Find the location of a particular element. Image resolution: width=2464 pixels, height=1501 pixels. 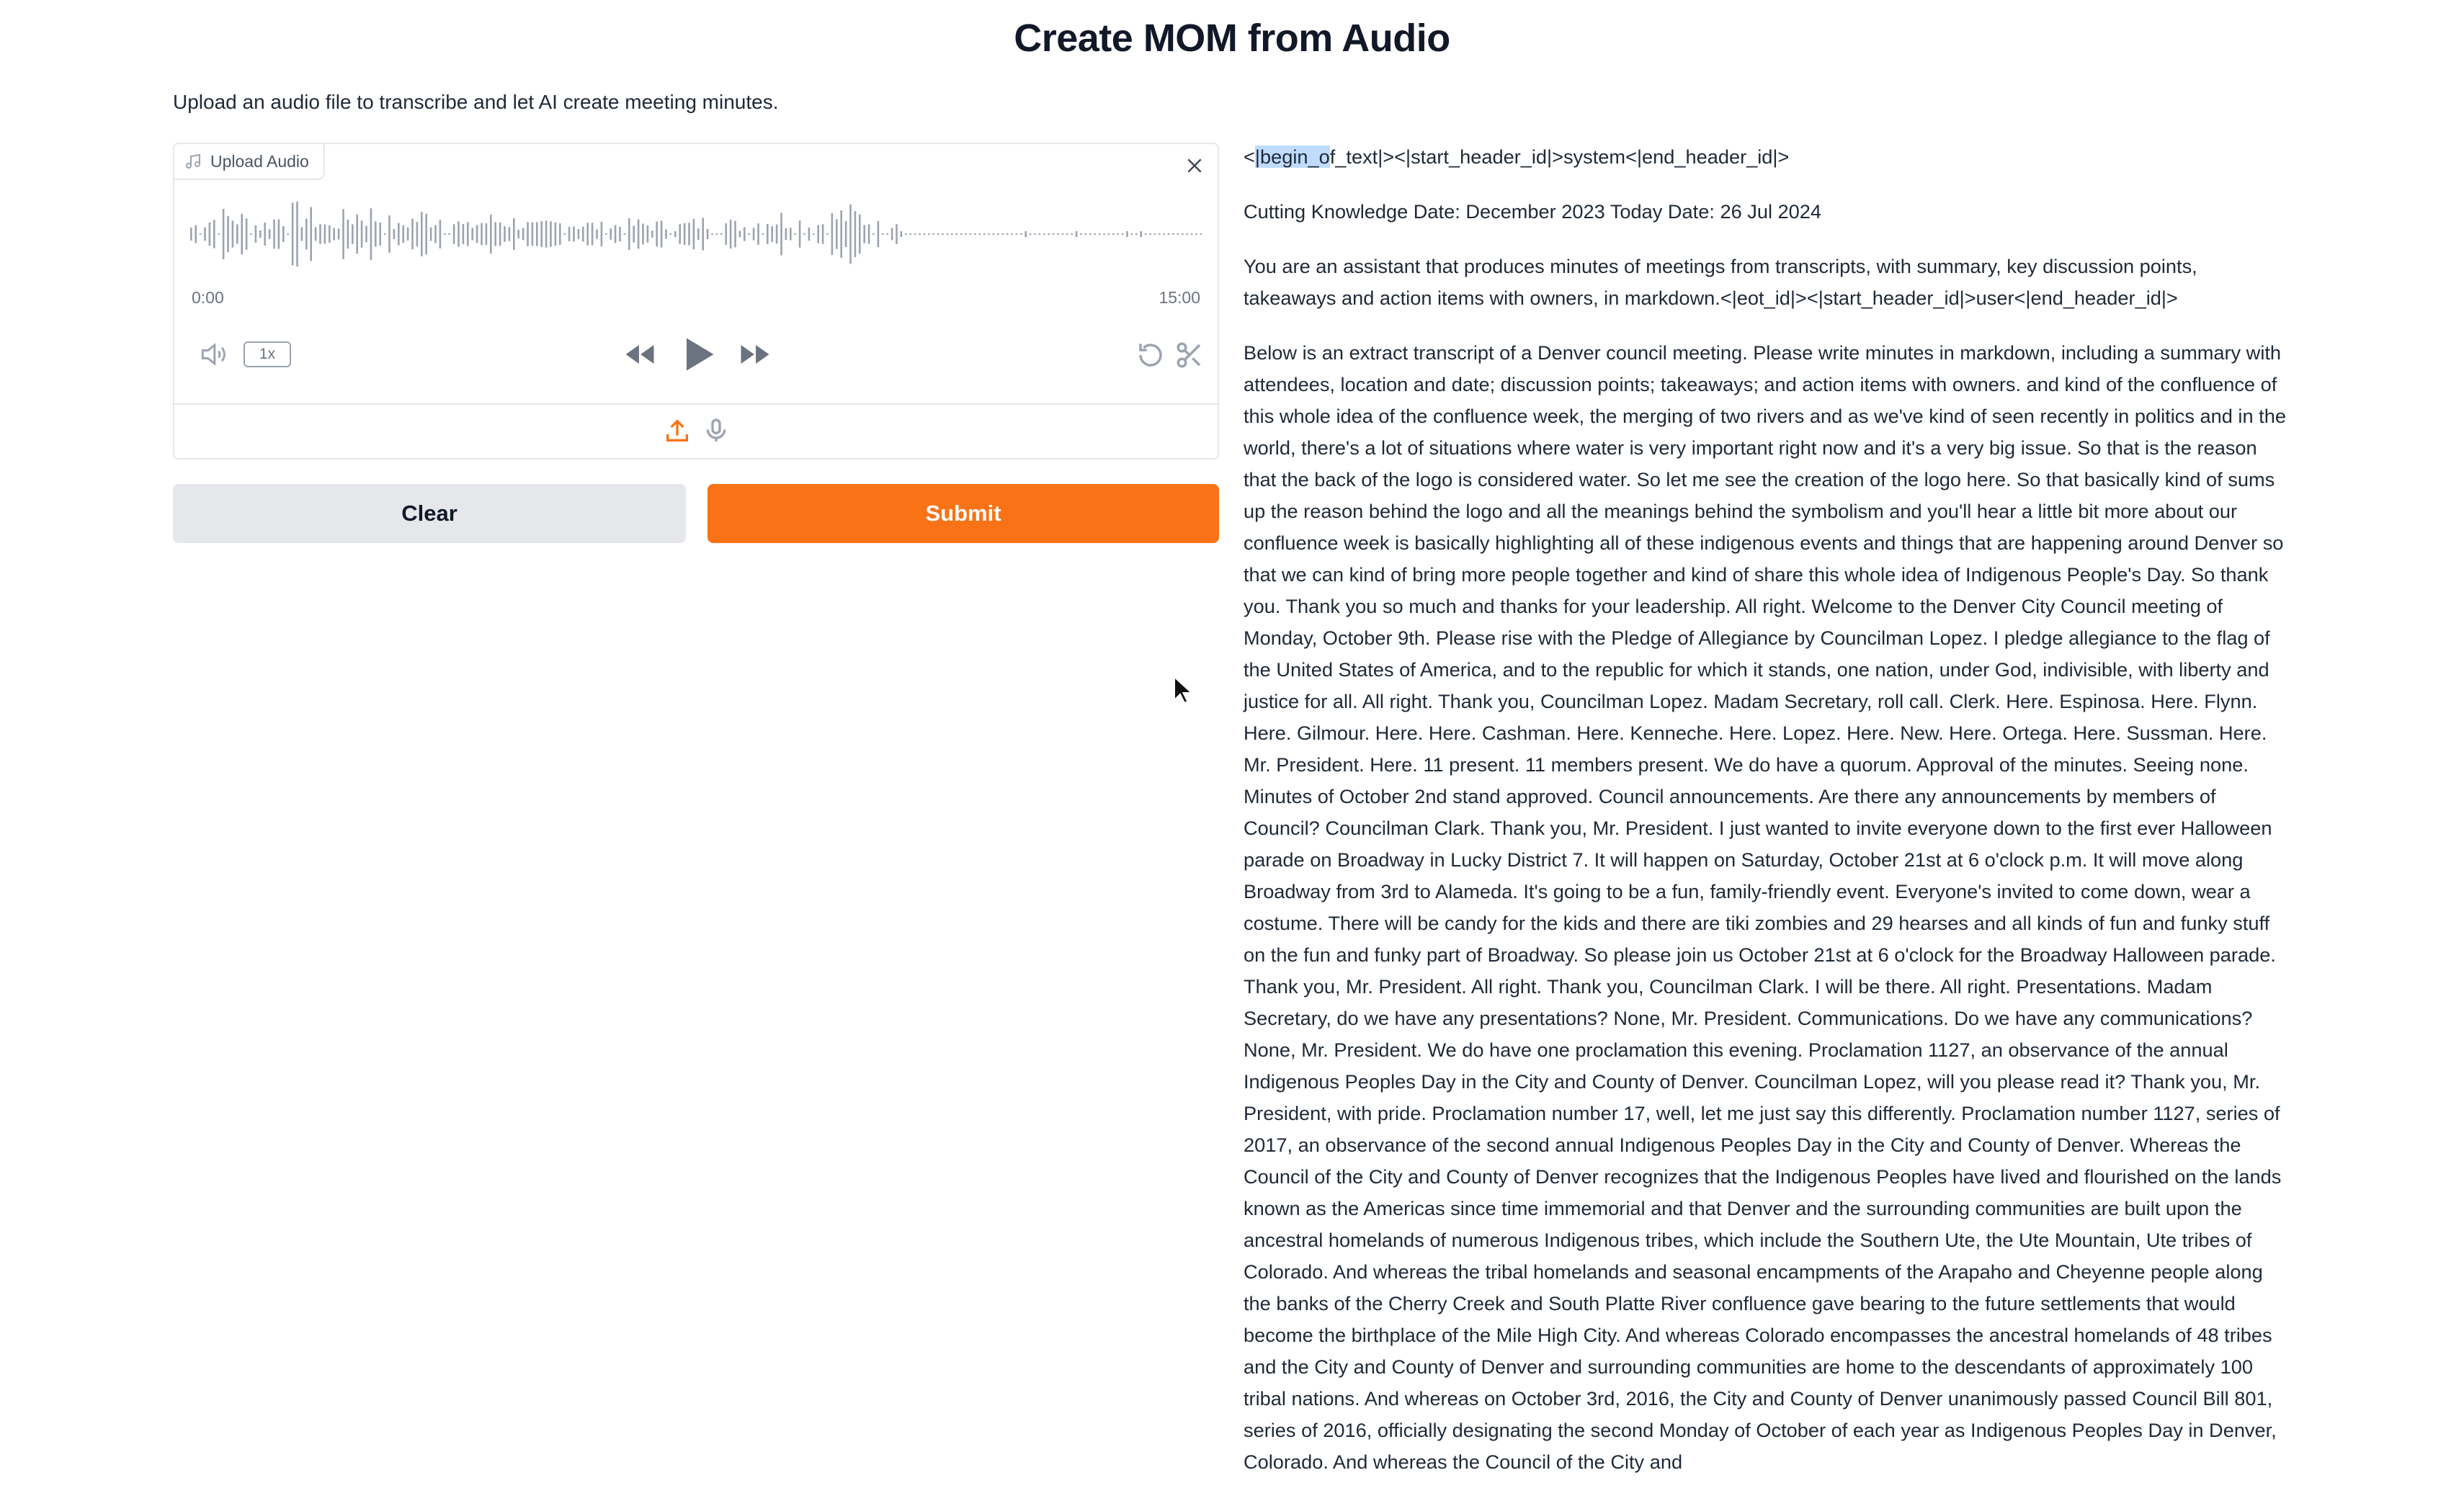

selected-text: |begin_o is located at coordinates (1292, 156).